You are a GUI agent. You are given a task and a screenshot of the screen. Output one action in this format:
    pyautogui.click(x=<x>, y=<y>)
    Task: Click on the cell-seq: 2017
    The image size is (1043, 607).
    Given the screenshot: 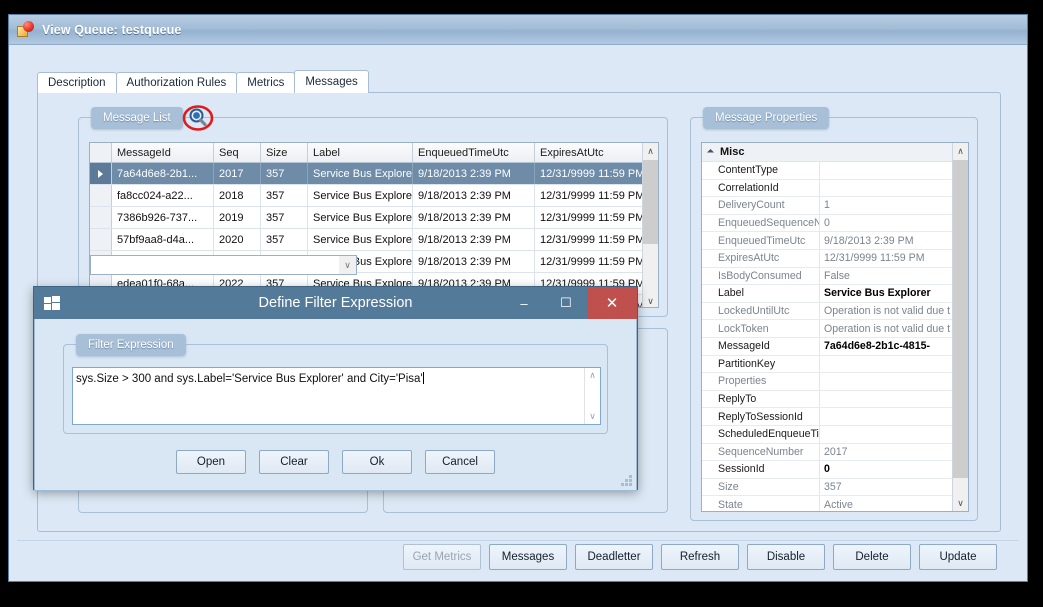 What is the action you would take?
    pyautogui.click(x=237, y=173)
    